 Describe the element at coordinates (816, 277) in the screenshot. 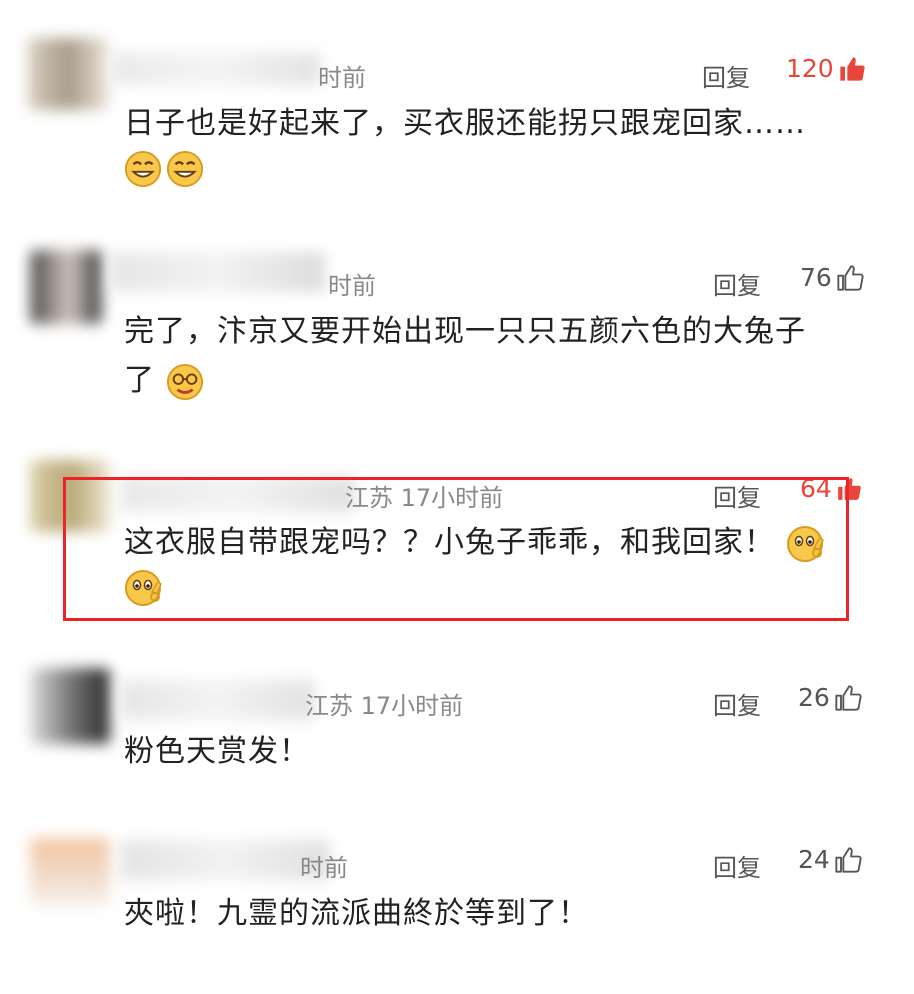

I see `like-count: 76` at that location.